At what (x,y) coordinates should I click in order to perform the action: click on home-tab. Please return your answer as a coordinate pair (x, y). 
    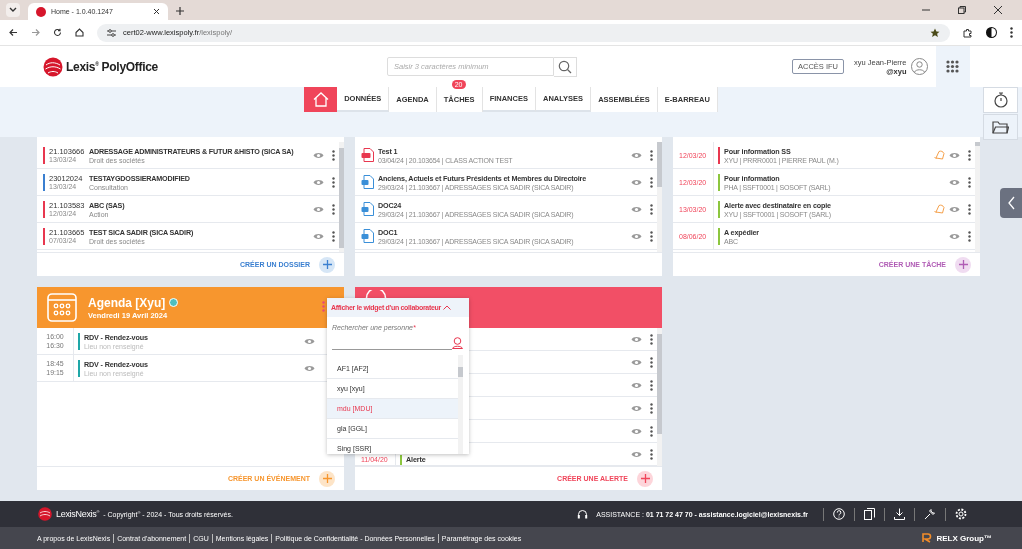
    Looking at the image, I should click on (321, 99).